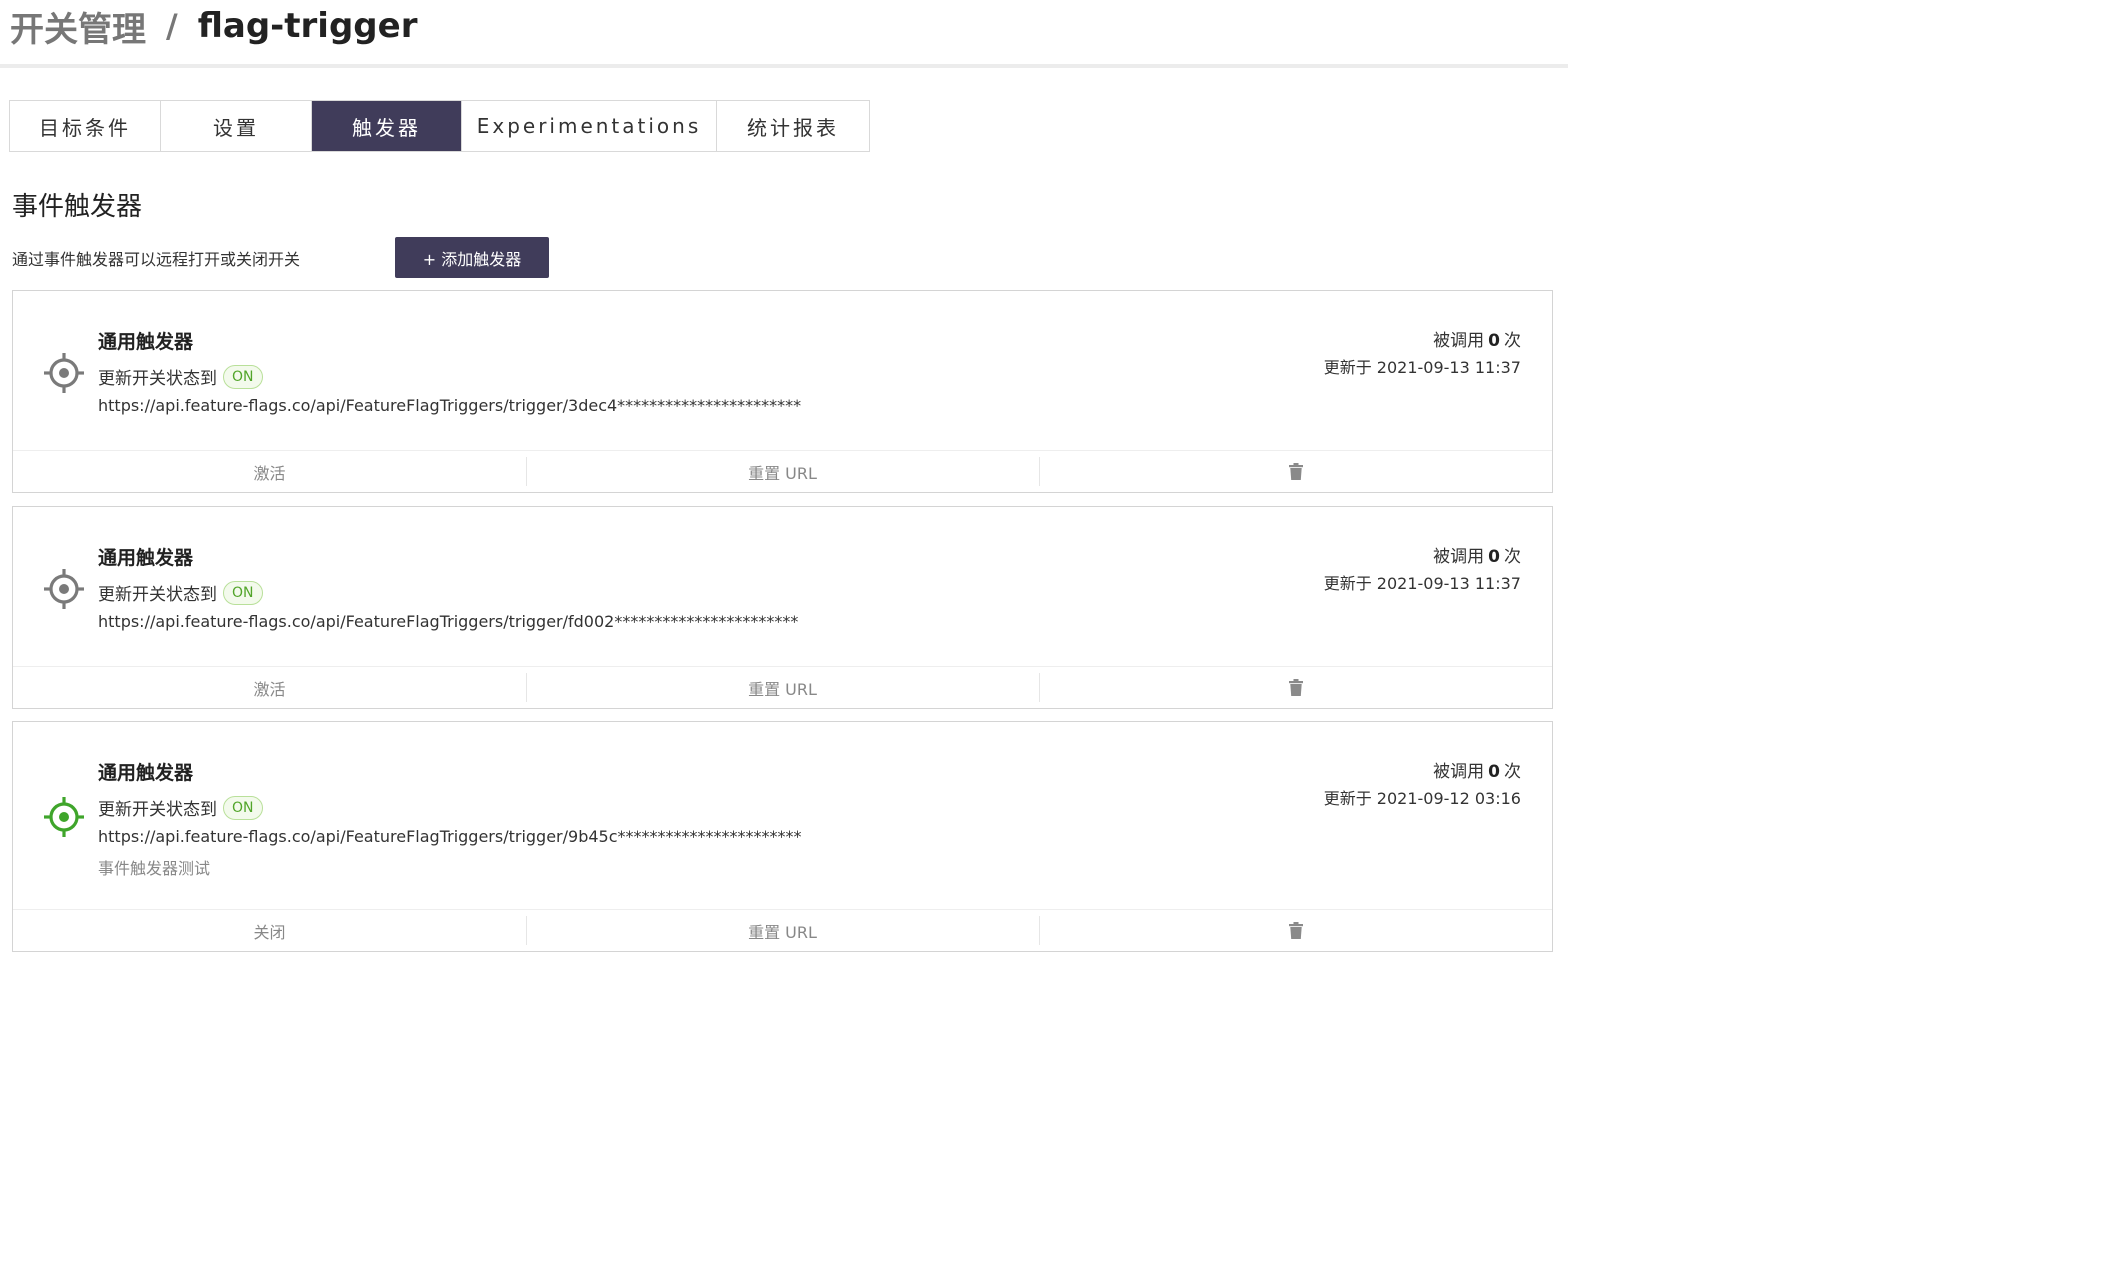 Image resolution: width=2103 pixels, height=1287 pixels. What do you see at coordinates (589, 126) in the screenshot?
I see `tab-experimentations: Experimentations` at bounding box center [589, 126].